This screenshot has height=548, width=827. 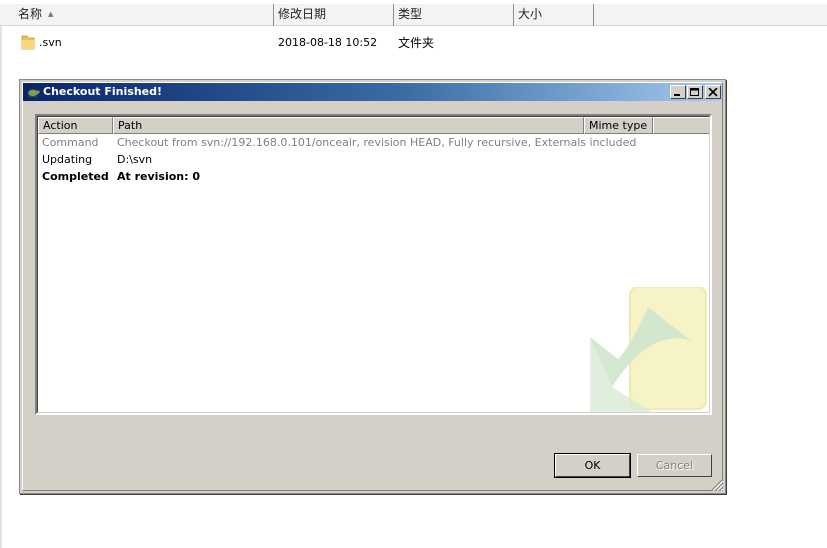 I want to click on sort-up-icon: ▲, so click(x=51, y=14).